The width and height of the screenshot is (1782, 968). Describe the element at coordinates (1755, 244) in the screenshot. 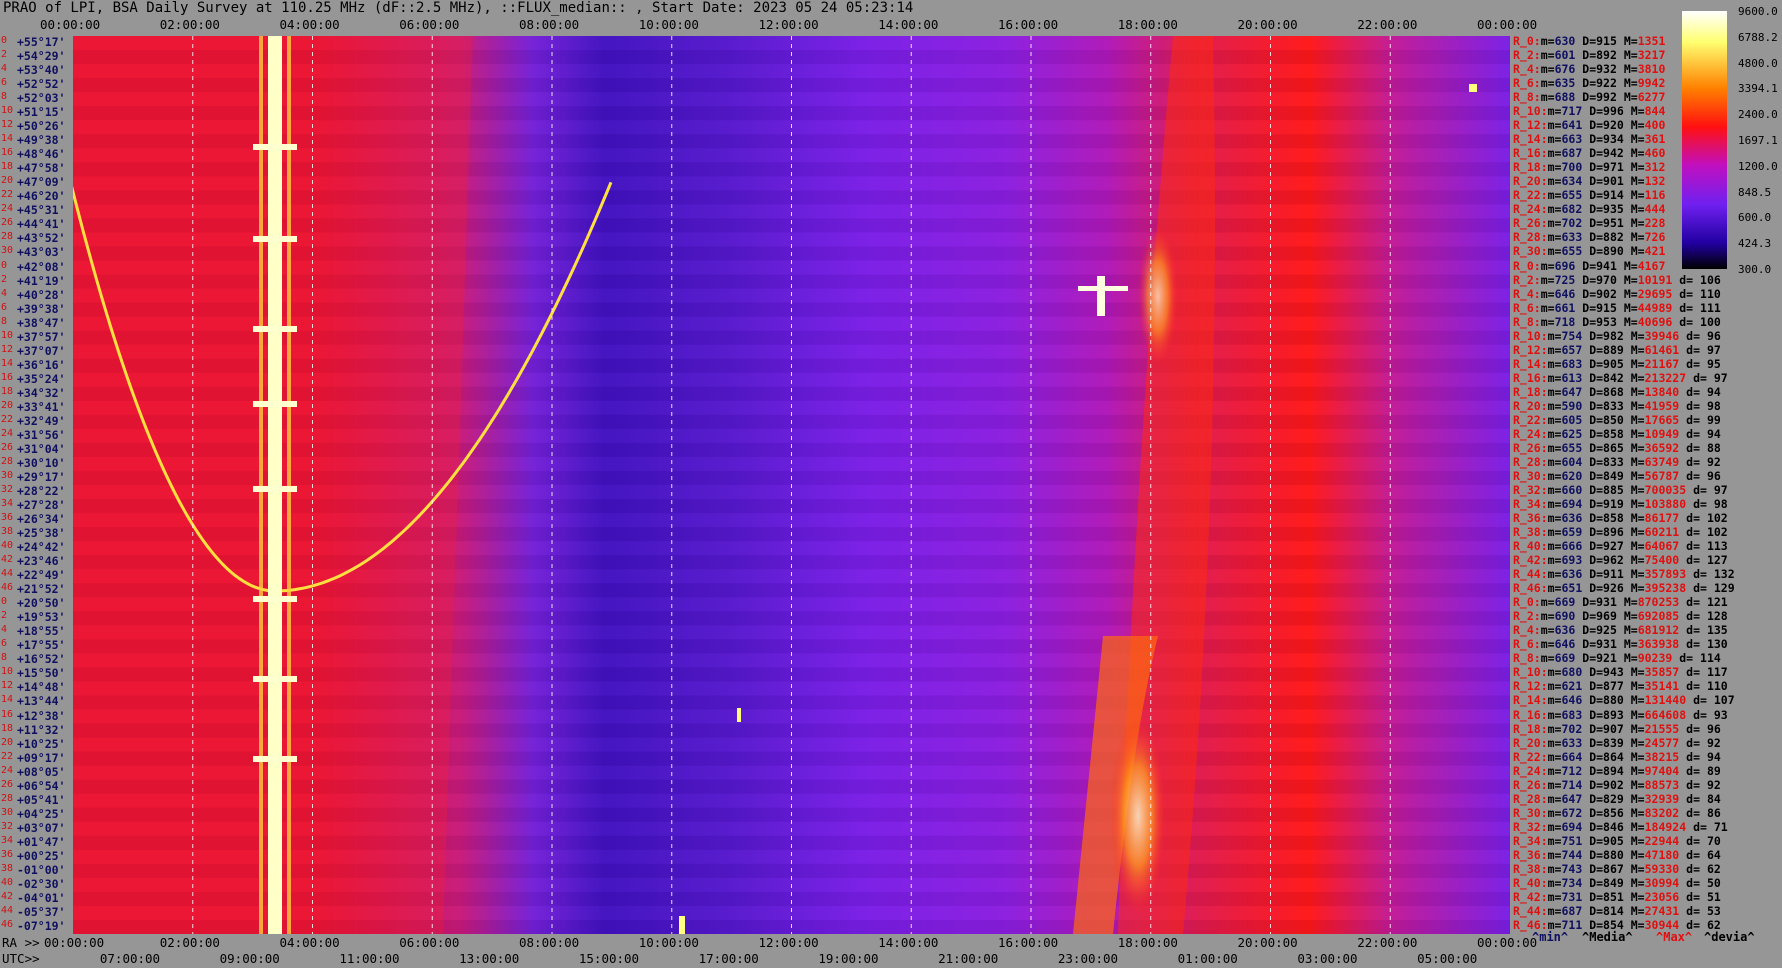

I see `colorbar-tick-label: 424.3` at that location.